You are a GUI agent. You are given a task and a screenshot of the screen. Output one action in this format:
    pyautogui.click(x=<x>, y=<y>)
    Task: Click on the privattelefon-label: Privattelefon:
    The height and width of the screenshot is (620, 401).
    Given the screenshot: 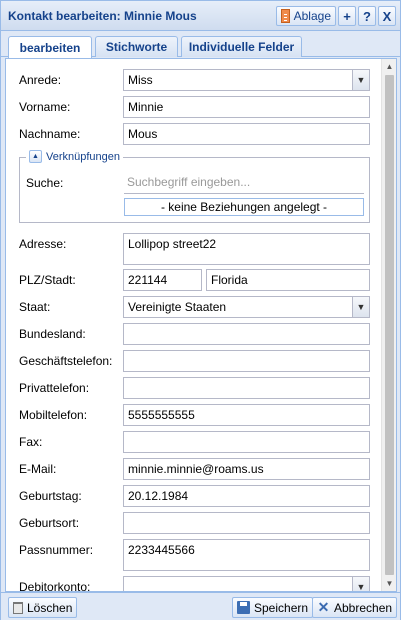 What is the action you would take?
    pyautogui.click(x=54, y=388)
    